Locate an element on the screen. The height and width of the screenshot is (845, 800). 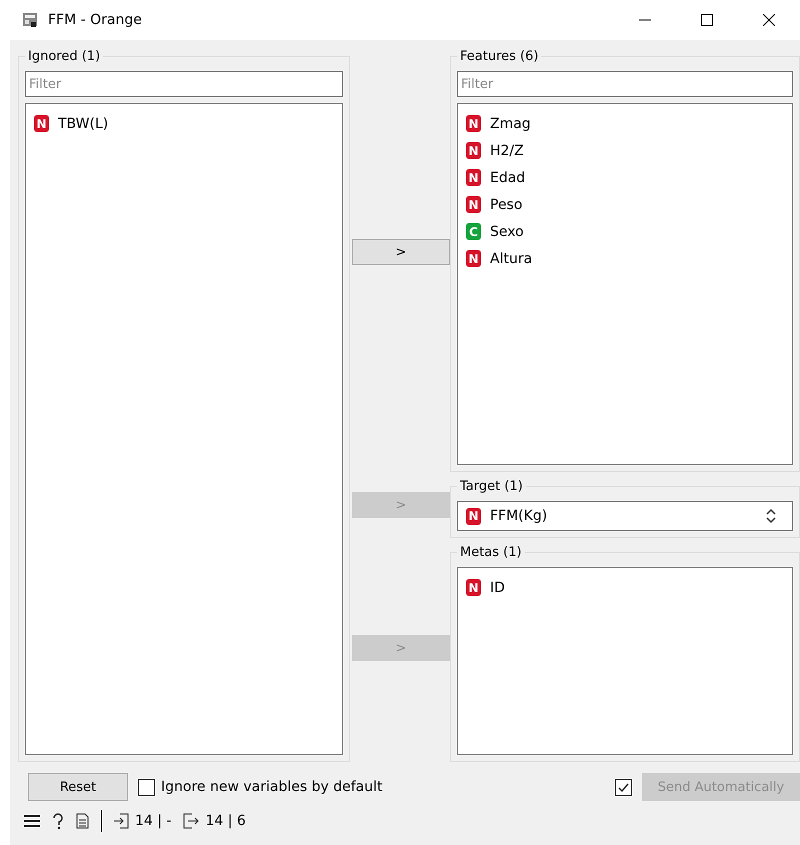
variable-item: N H2/Z is located at coordinates (628, 150).